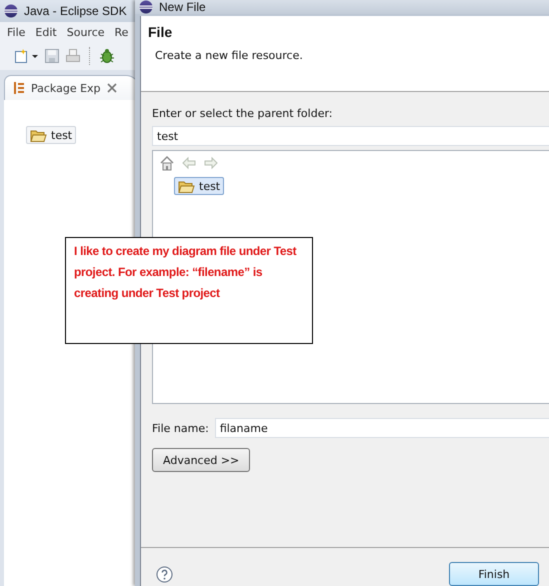  Describe the element at coordinates (494, 574) in the screenshot. I see `finish-button: Finish` at that location.